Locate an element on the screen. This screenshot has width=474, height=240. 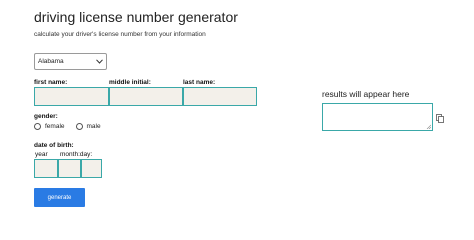
resize-grip-icon is located at coordinates (428, 126).